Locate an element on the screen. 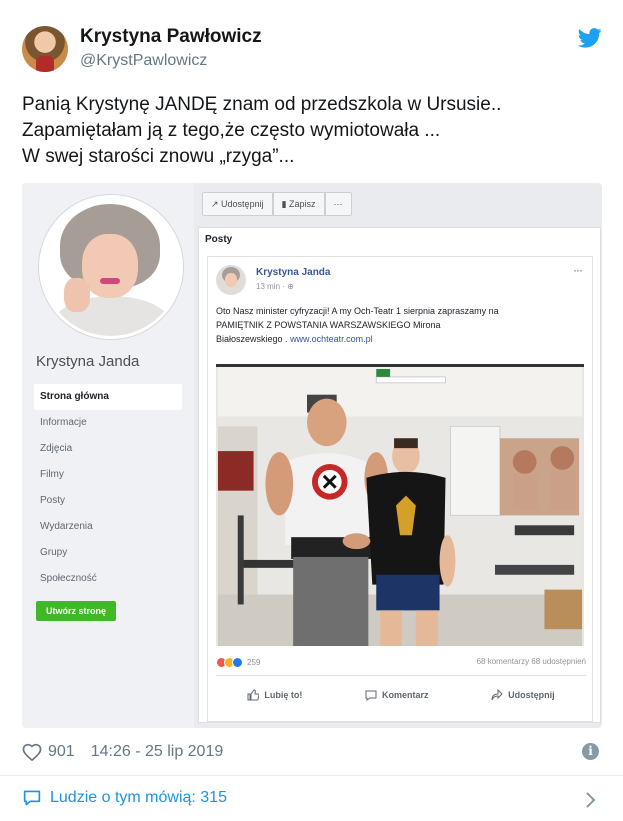 This screenshot has height=821, width=623. conversation-link: Ludzie o tym mówią: 315 is located at coordinates (124, 798).